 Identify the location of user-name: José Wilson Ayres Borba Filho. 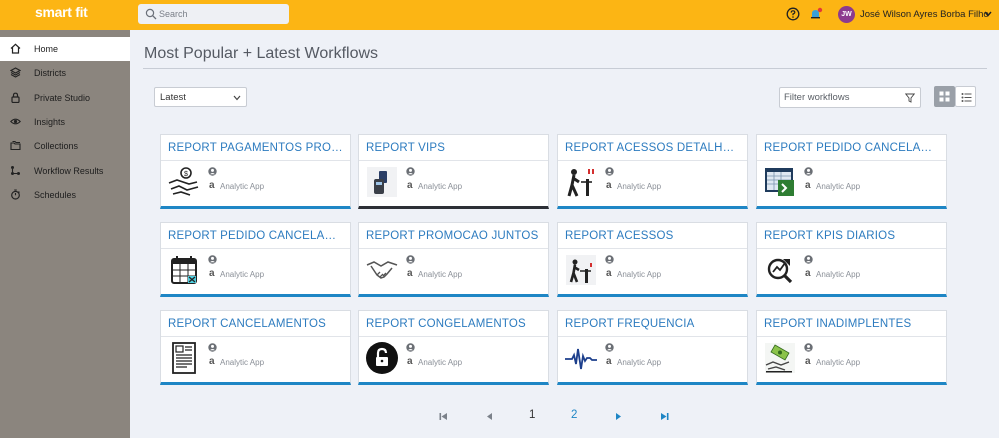
(924, 14).